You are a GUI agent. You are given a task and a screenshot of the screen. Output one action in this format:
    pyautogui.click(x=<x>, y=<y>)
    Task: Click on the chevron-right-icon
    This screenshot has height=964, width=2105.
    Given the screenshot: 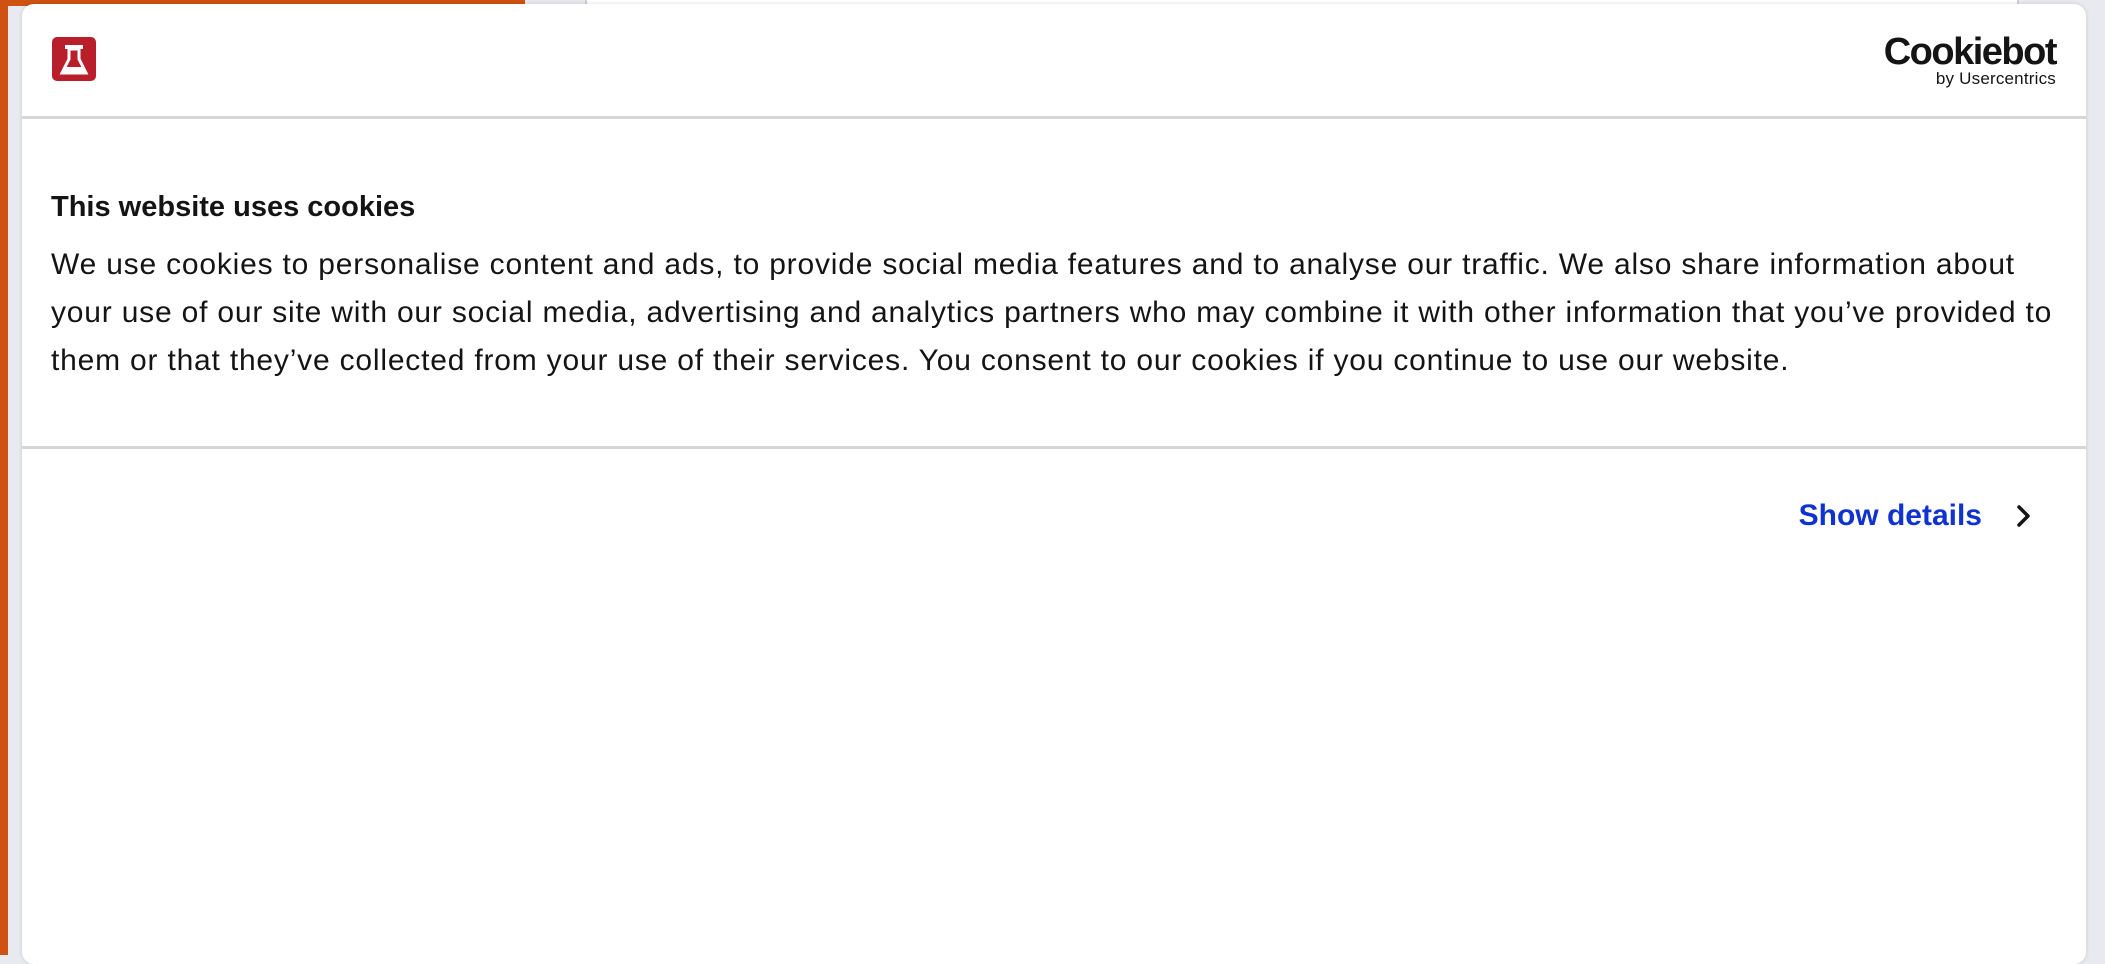 What is the action you would take?
    pyautogui.click(x=2024, y=516)
    